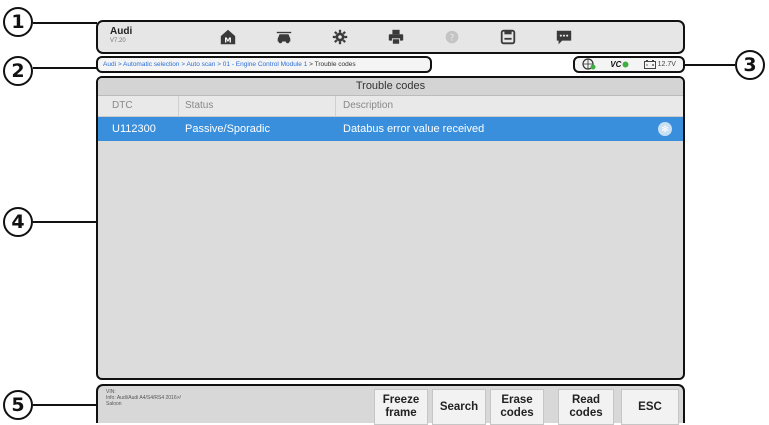 The height and width of the screenshot is (425, 769). I want to click on help-button: ?, so click(452, 37).